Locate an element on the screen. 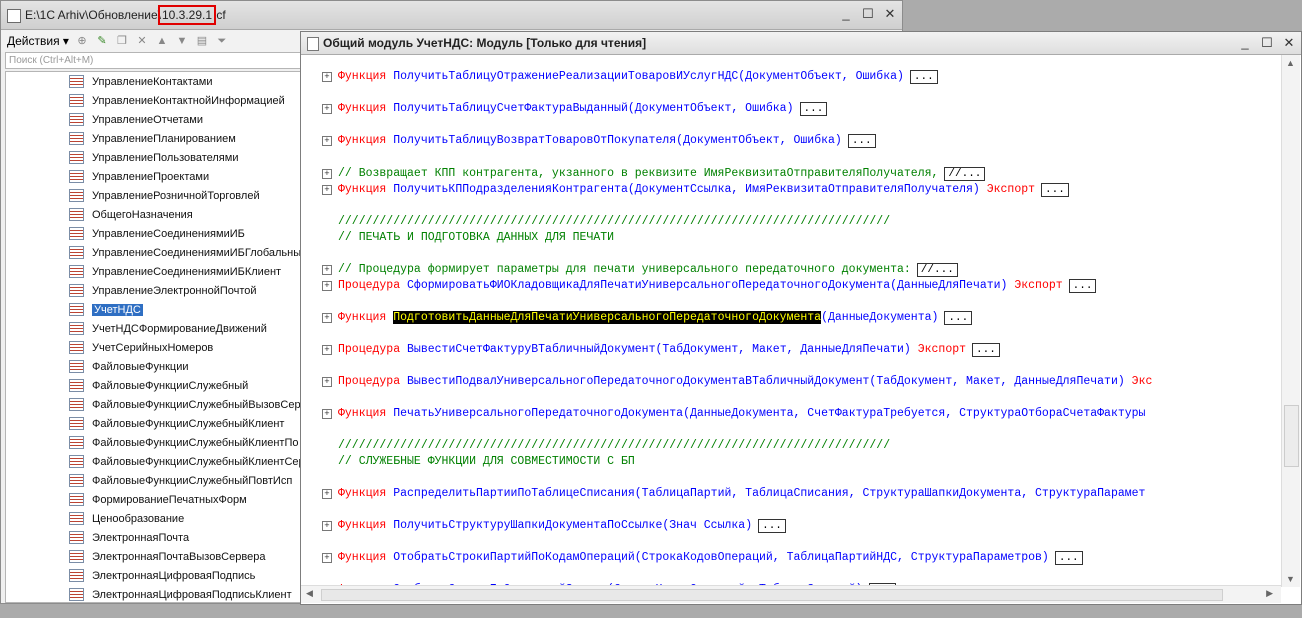 The width and height of the screenshot is (1302, 618). tree-item: ЭлектроннаяЦифроваяПодпись is located at coordinates (153, 575).